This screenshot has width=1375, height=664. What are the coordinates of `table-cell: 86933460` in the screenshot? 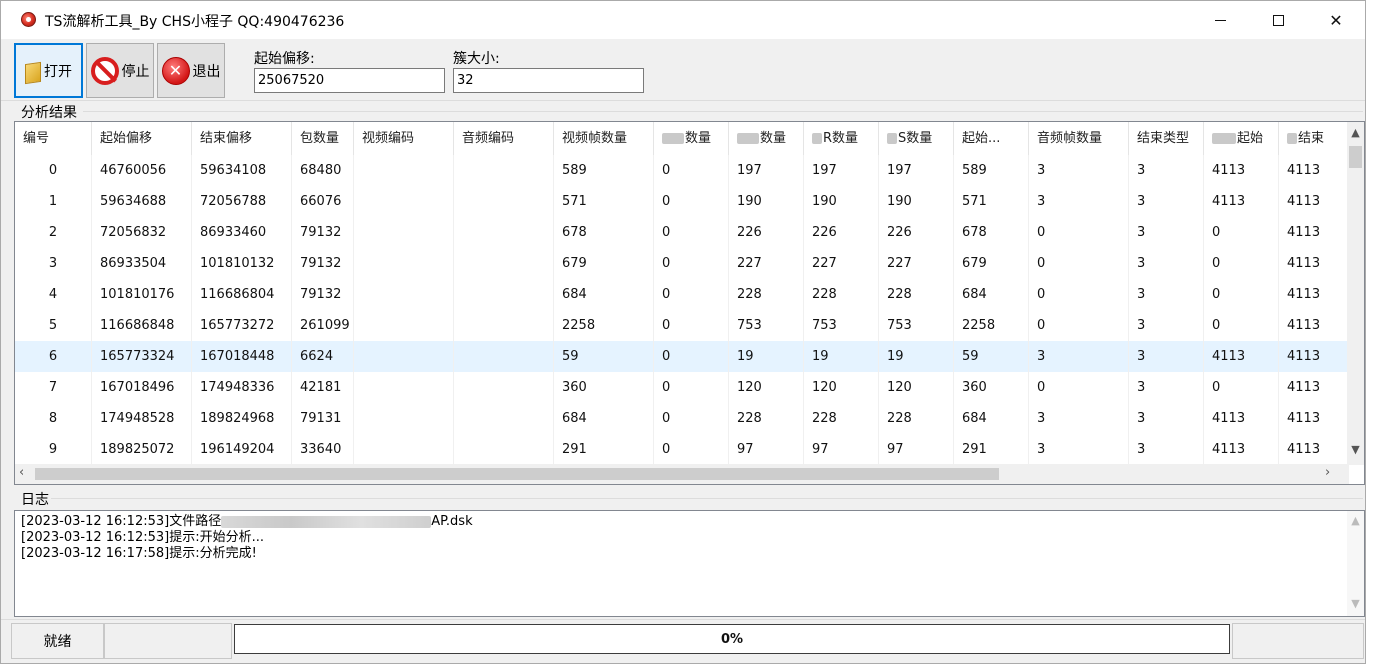 It's located at (242, 232).